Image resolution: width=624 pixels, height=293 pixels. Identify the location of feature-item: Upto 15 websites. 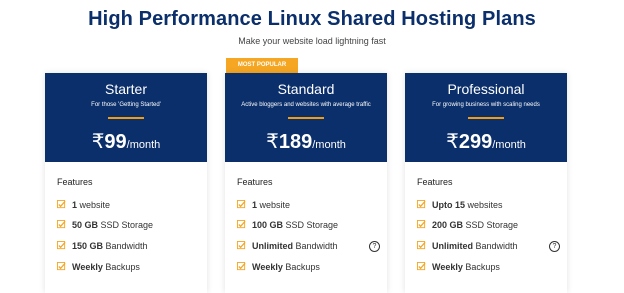
(460, 205).